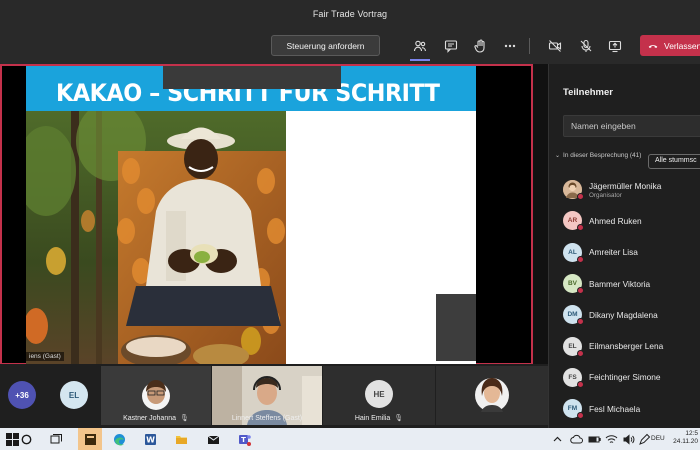 The width and height of the screenshot is (700, 450). What do you see at coordinates (653, 46) in the screenshot?
I see `phone-hangup-icon` at bounding box center [653, 46].